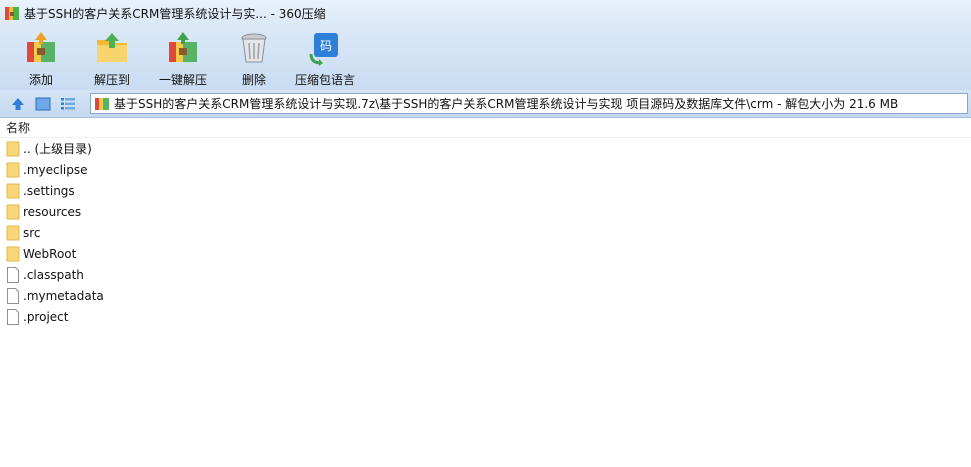 Image resolution: width=971 pixels, height=467 pixels. I want to click on up-level-button, so click(18, 104).